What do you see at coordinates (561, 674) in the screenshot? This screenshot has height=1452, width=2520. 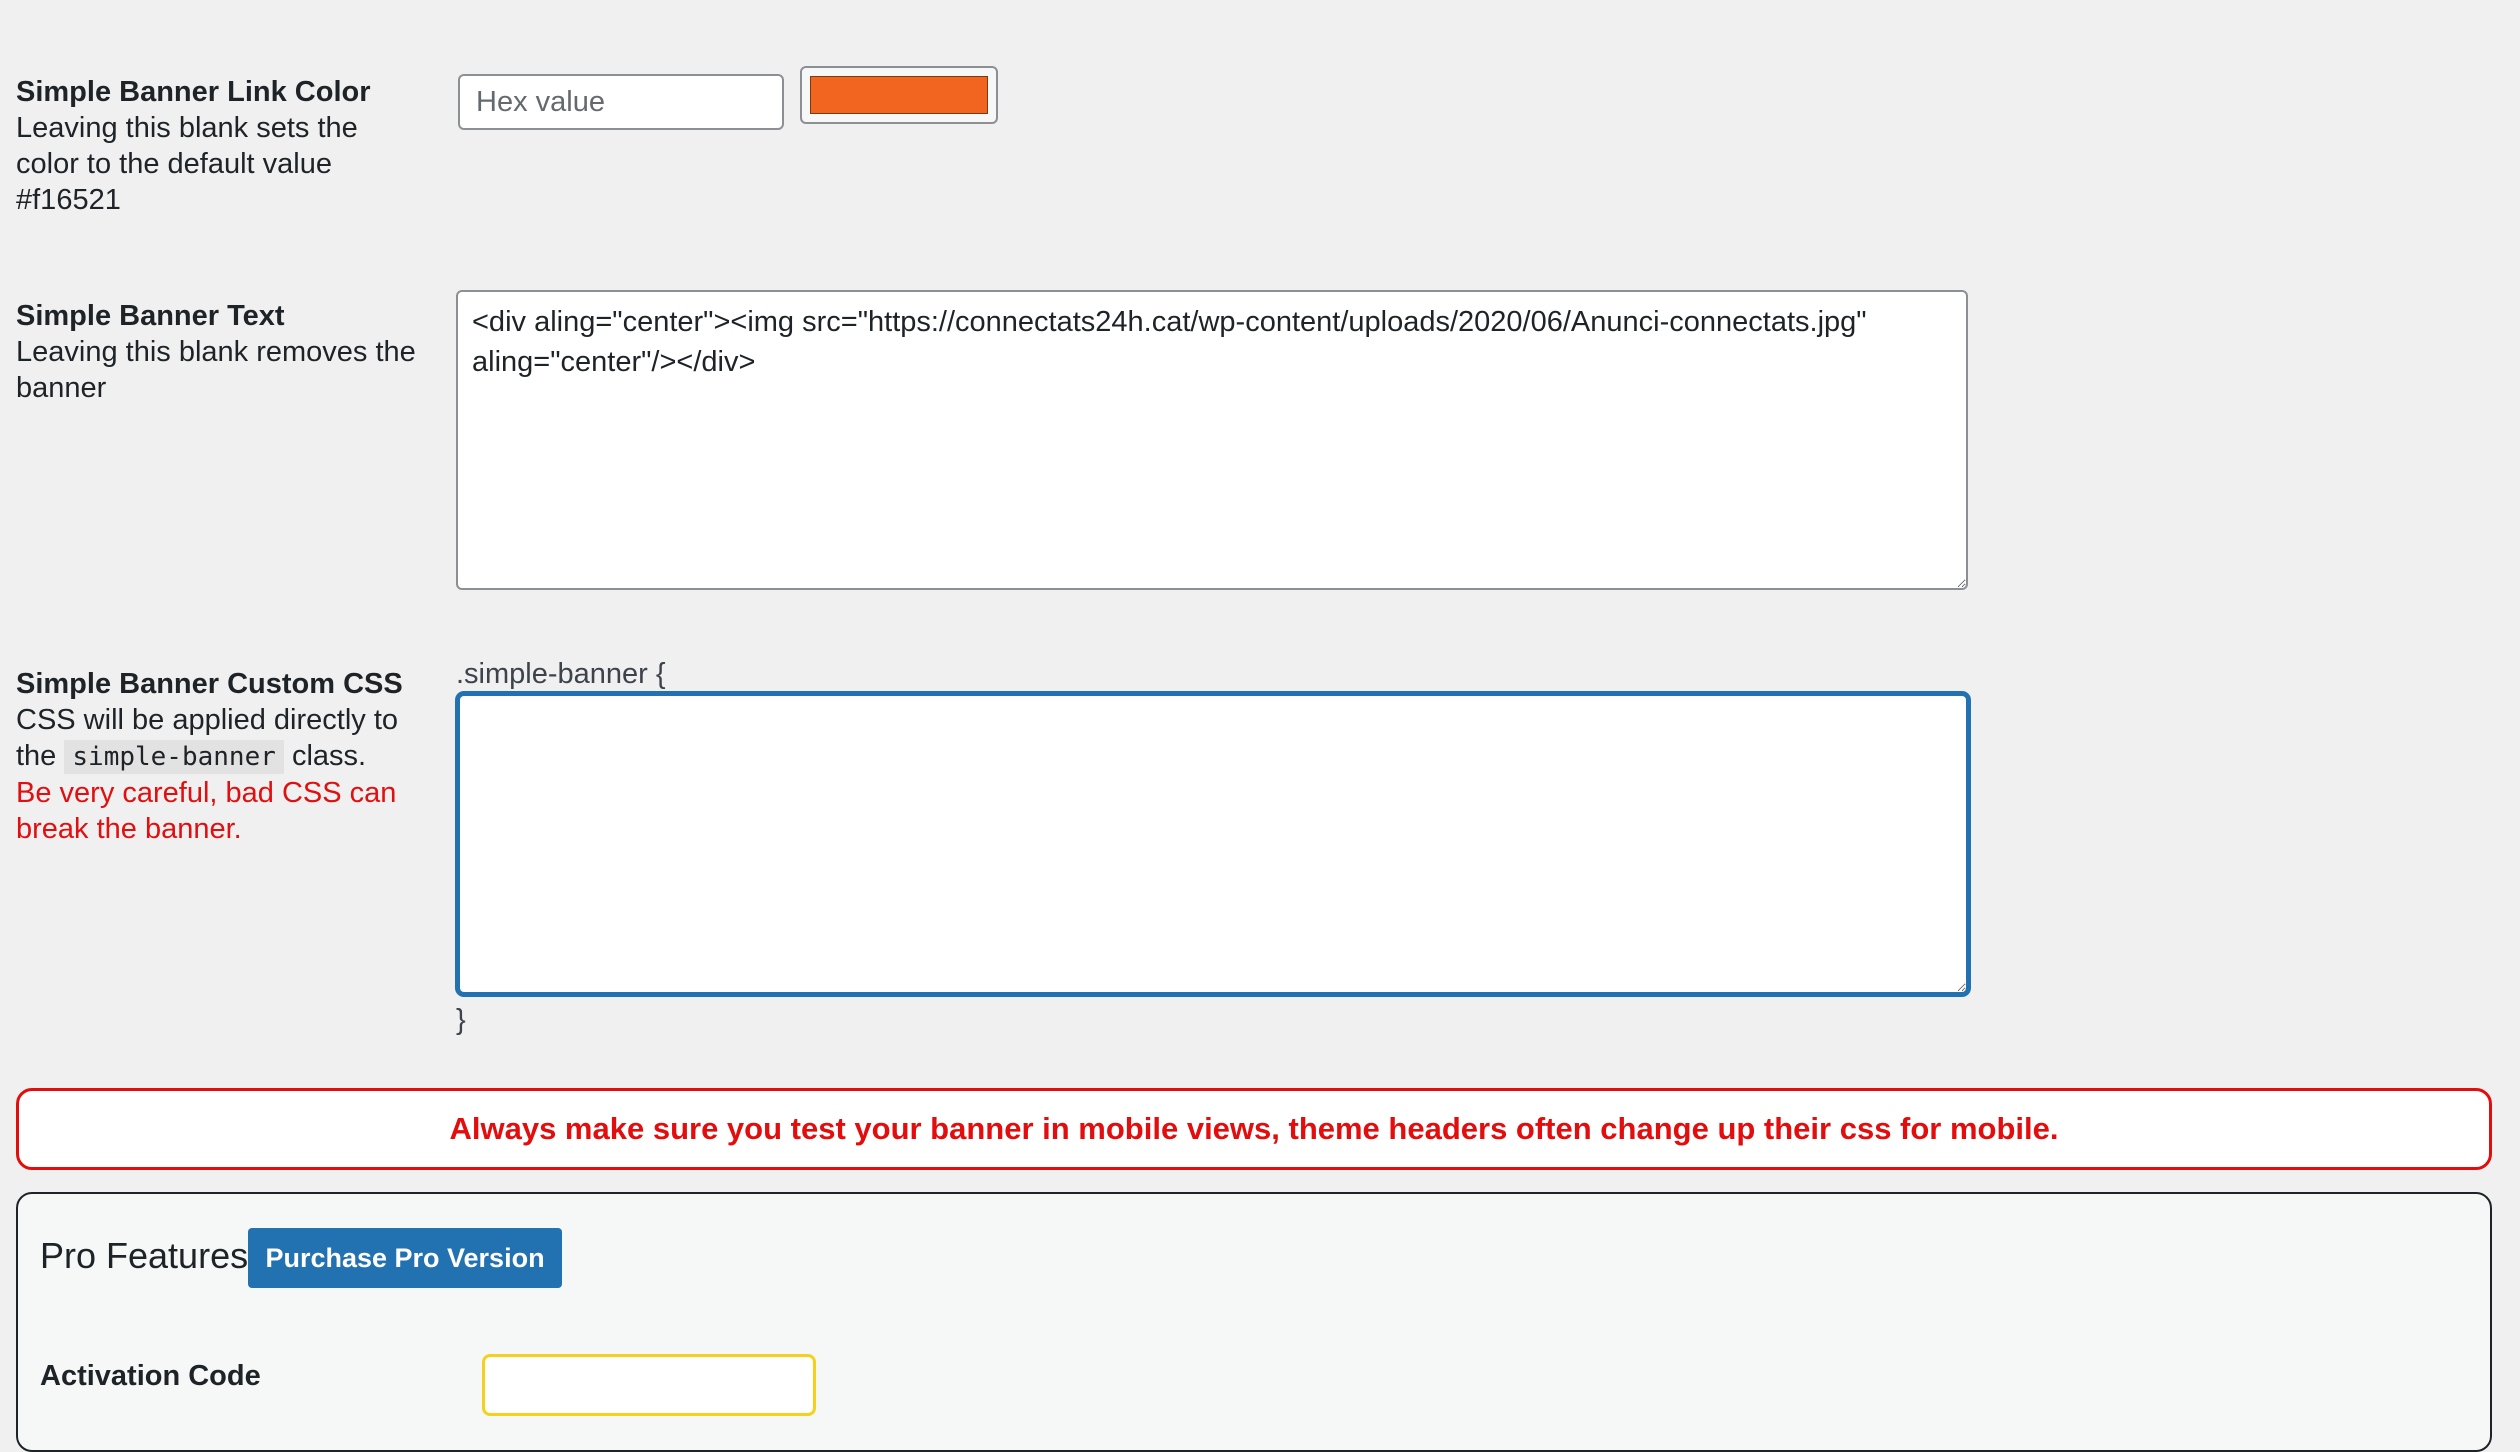 I see `css-open-selector: .simple-banner {` at bounding box center [561, 674].